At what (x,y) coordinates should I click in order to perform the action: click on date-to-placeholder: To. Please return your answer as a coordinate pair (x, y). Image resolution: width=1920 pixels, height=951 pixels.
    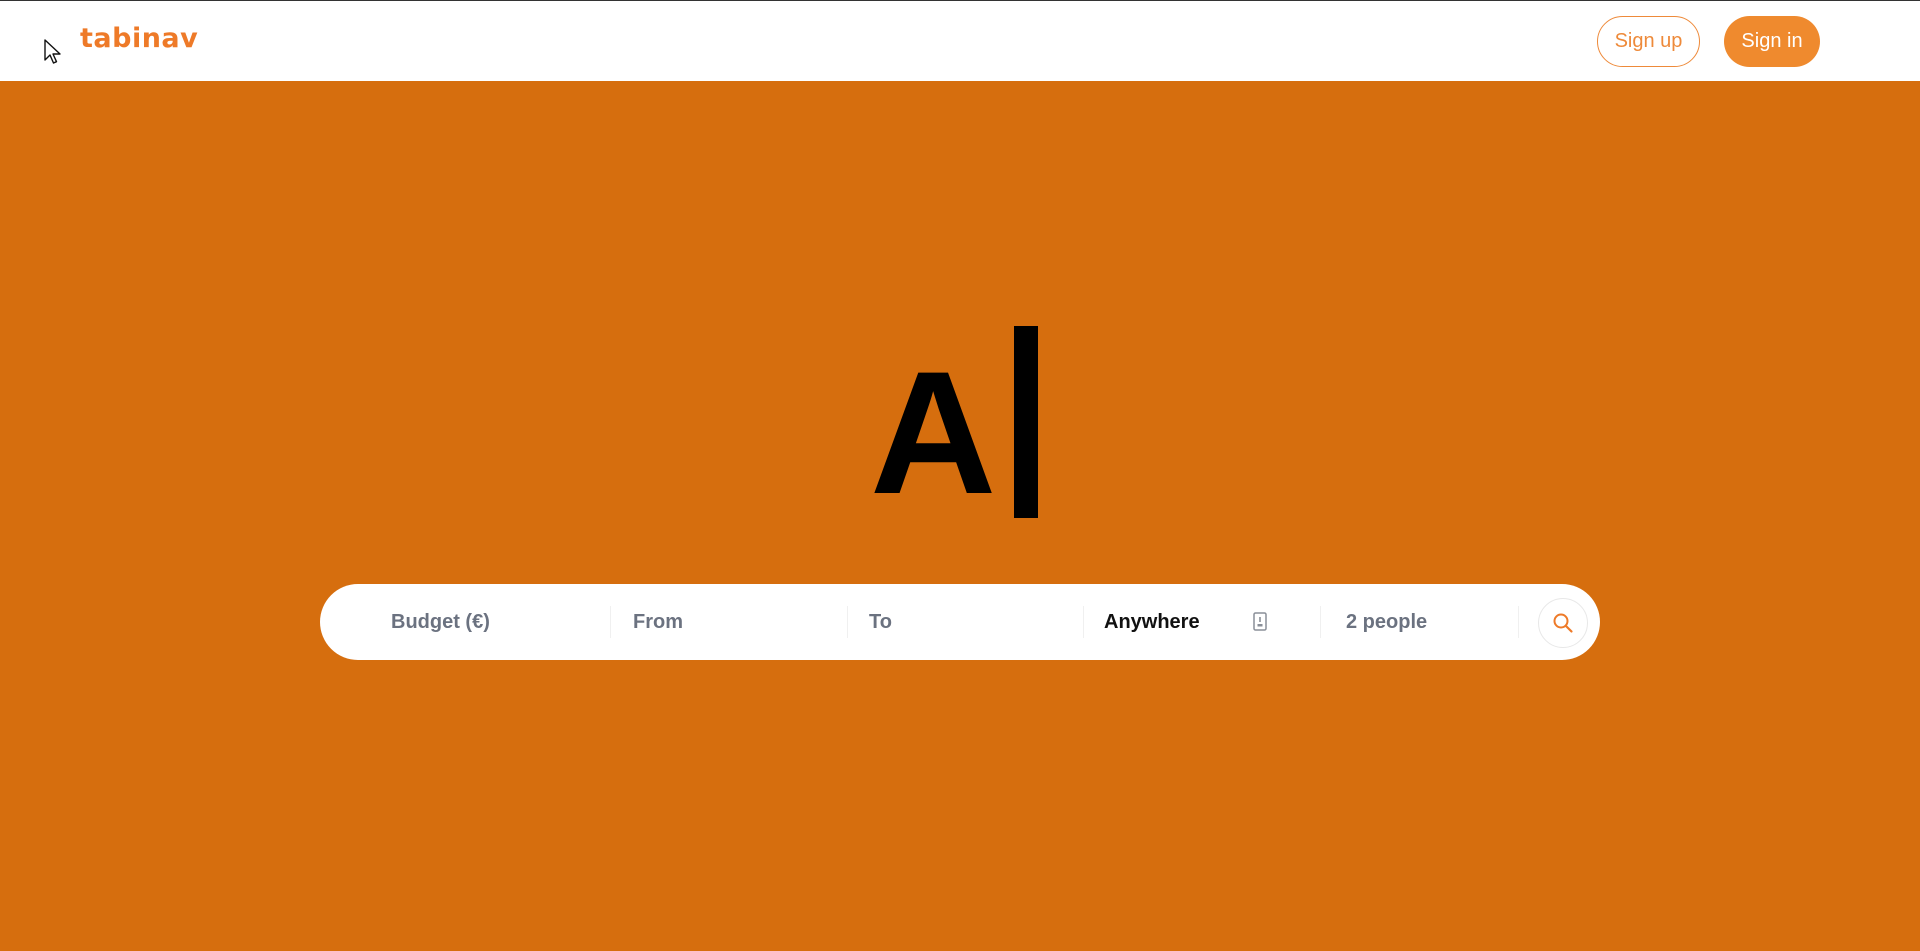
    Looking at the image, I should click on (880, 621).